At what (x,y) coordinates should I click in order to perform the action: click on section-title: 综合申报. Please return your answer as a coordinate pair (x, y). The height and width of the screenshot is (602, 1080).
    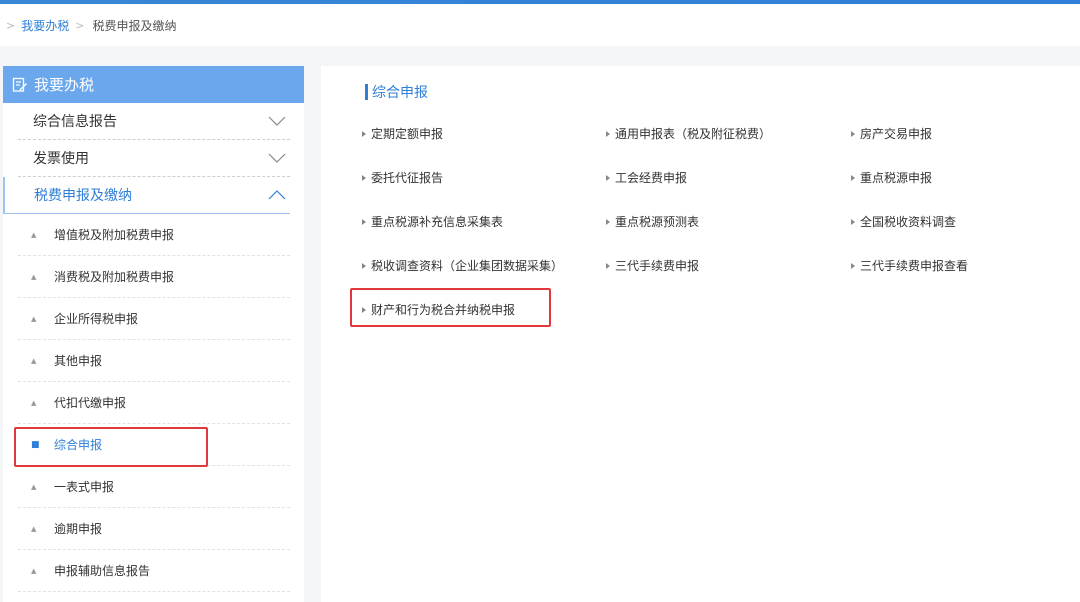
    Looking at the image, I should click on (396, 92).